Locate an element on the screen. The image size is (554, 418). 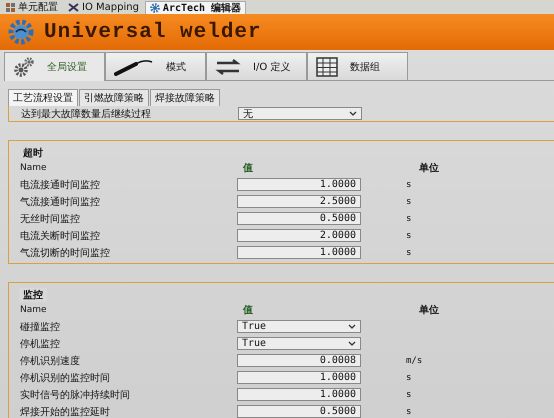
setting-label: 停机识别速度 is located at coordinates (50, 361).